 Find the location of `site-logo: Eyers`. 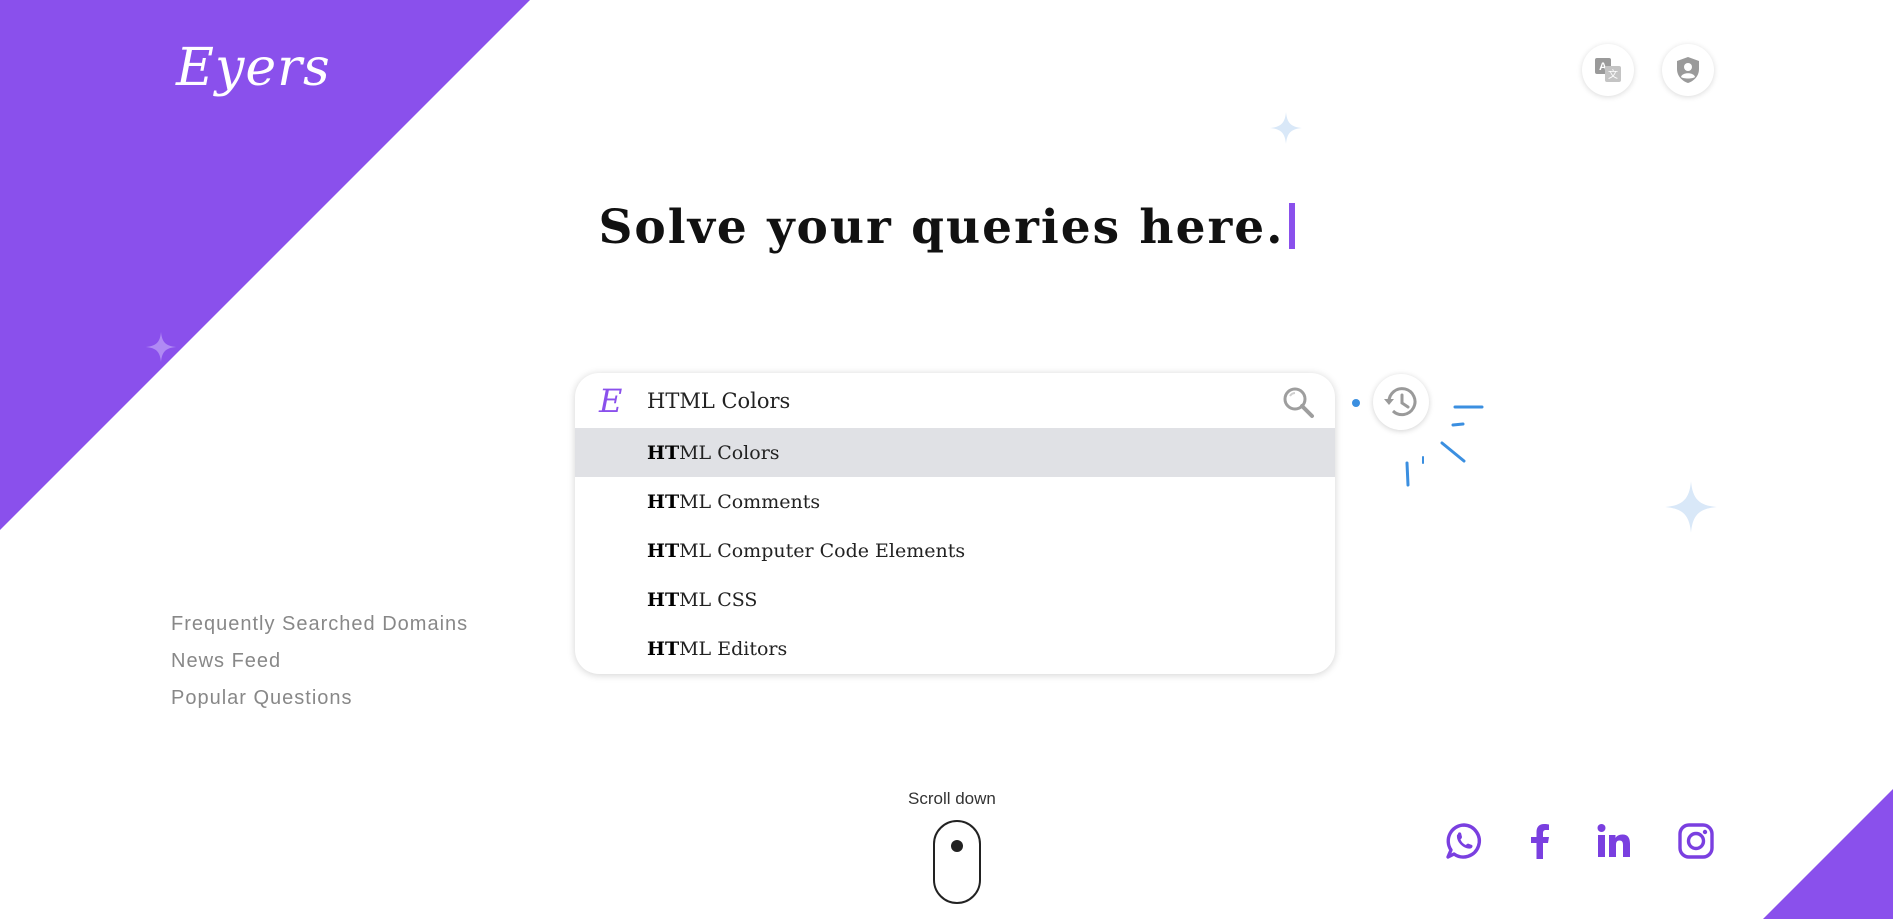

site-logo: Eyers is located at coordinates (253, 68).